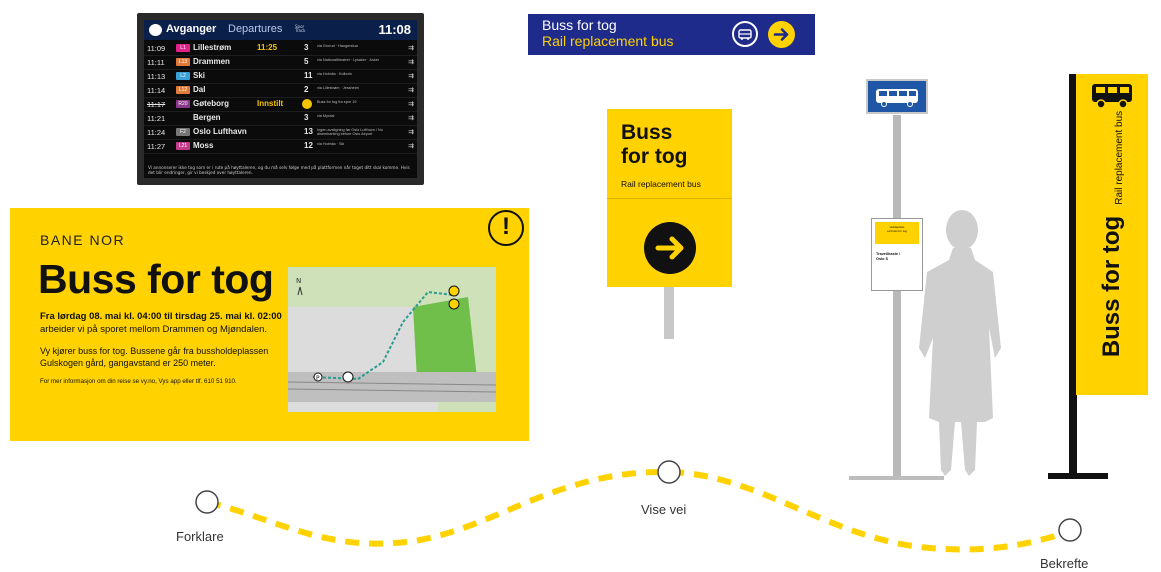 The image size is (1161, 572). What do you see at coordinates (1070, 530) in the screenshot?
I see `stage-node-bekrefte` at bounding box center [1070, 530].